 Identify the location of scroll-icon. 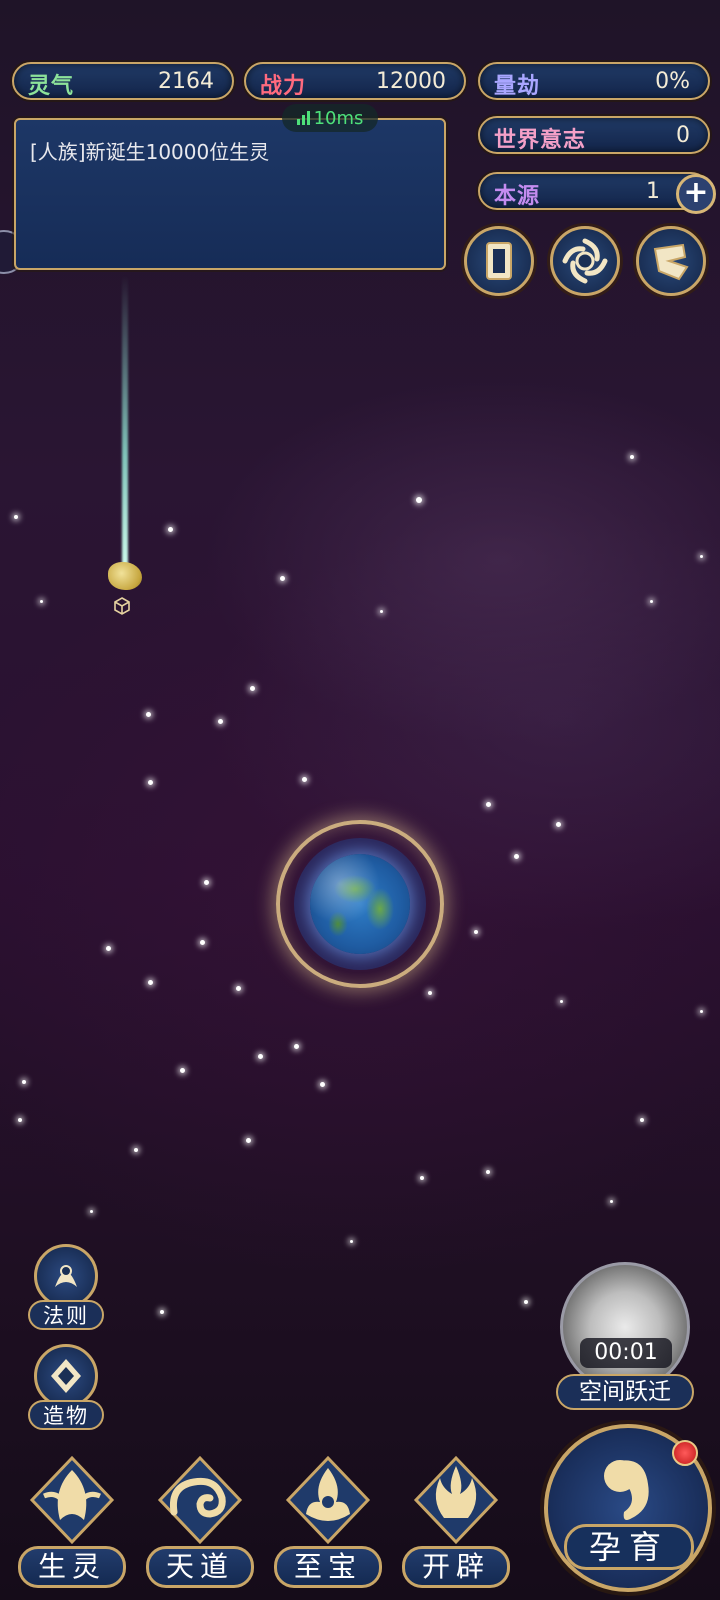
(671, 262).